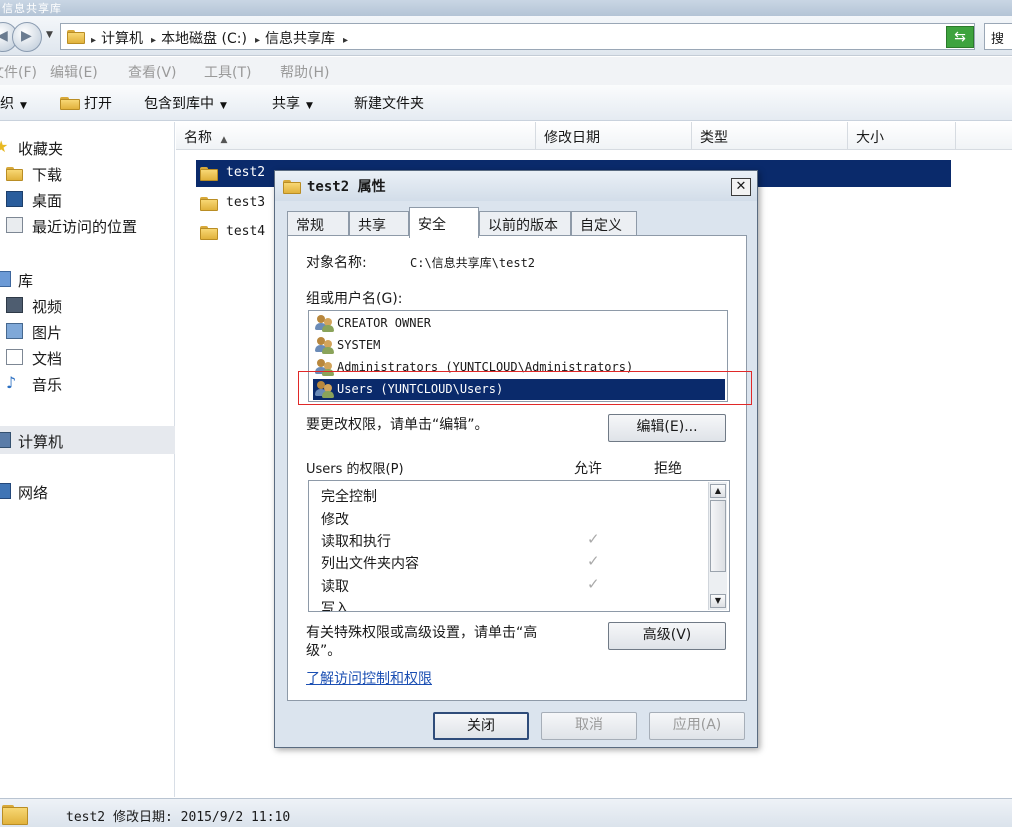  What do you see at coordinates (4, 36) in the screenshot?
I see `back-arrow-icon: ◀` at bounding box center [4, 36].